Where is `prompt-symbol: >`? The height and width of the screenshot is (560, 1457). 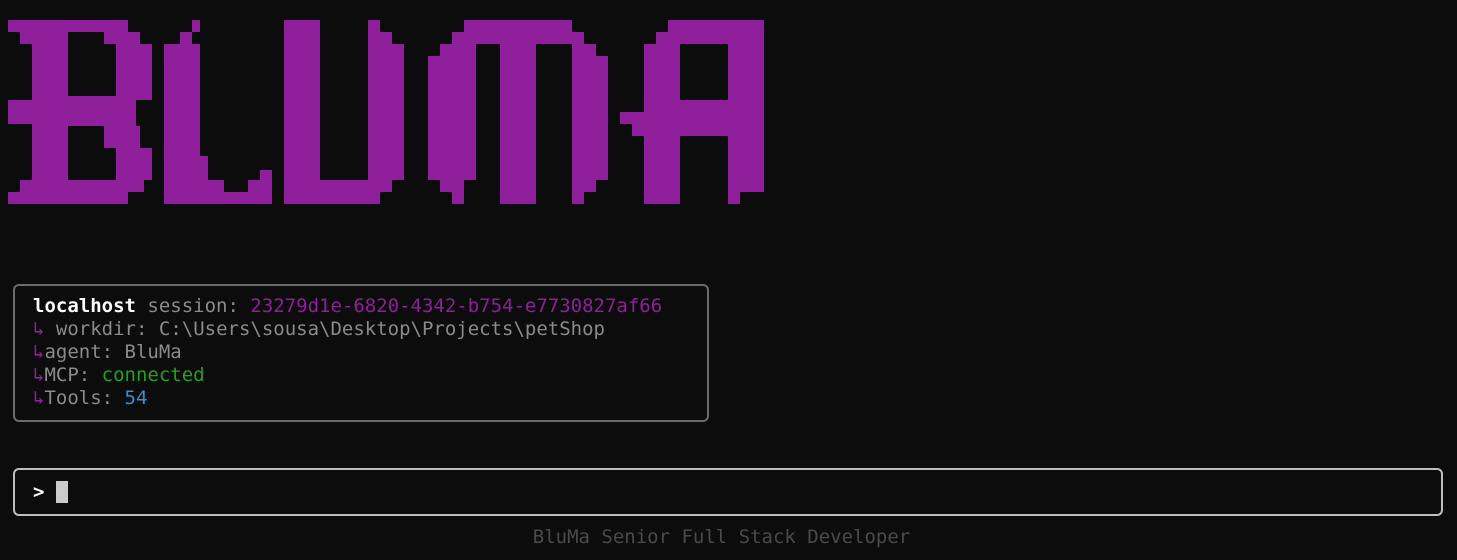
prompt-symbol: > is located at coordinates (39, 492).